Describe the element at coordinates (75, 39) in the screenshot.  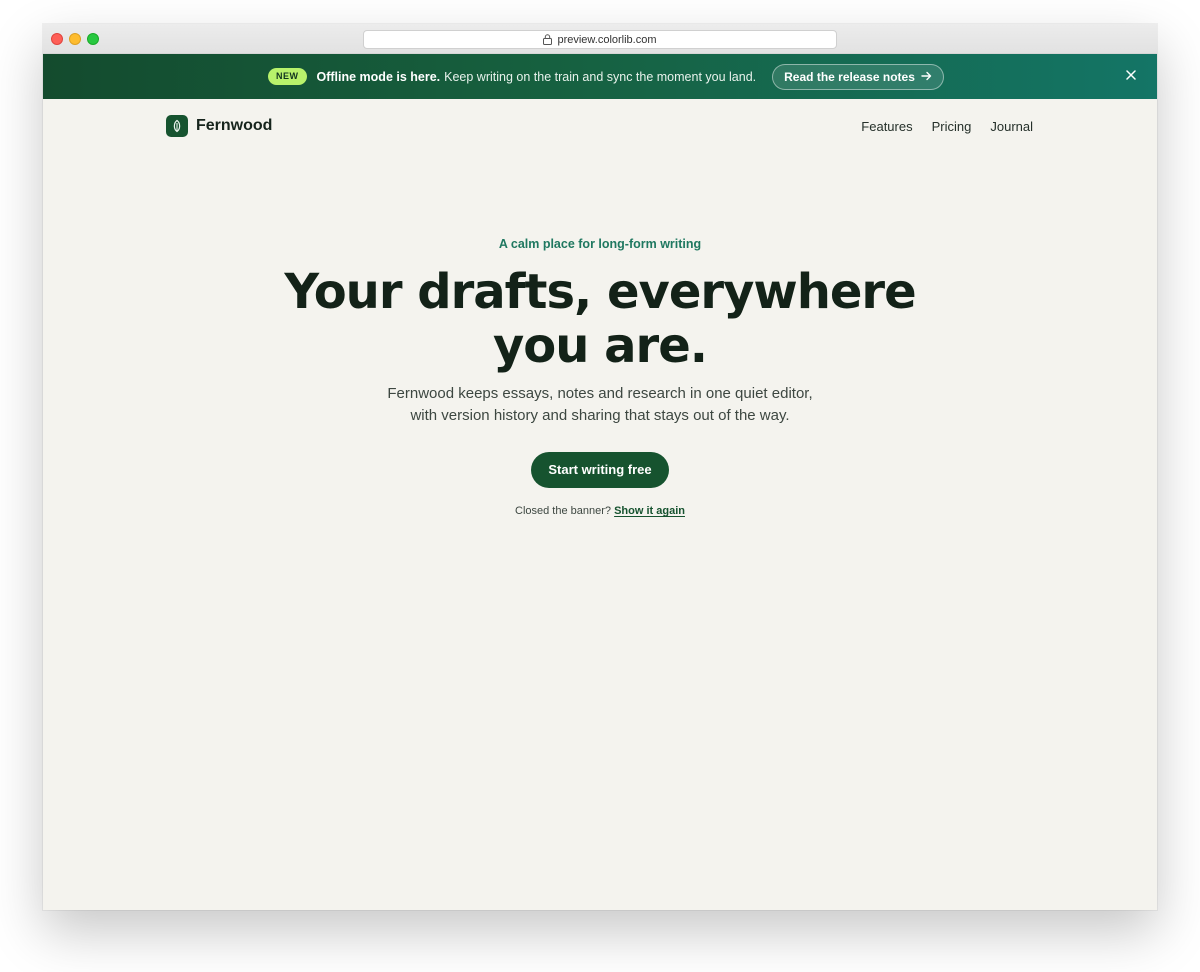
I see `minimize-window-button` at that location.